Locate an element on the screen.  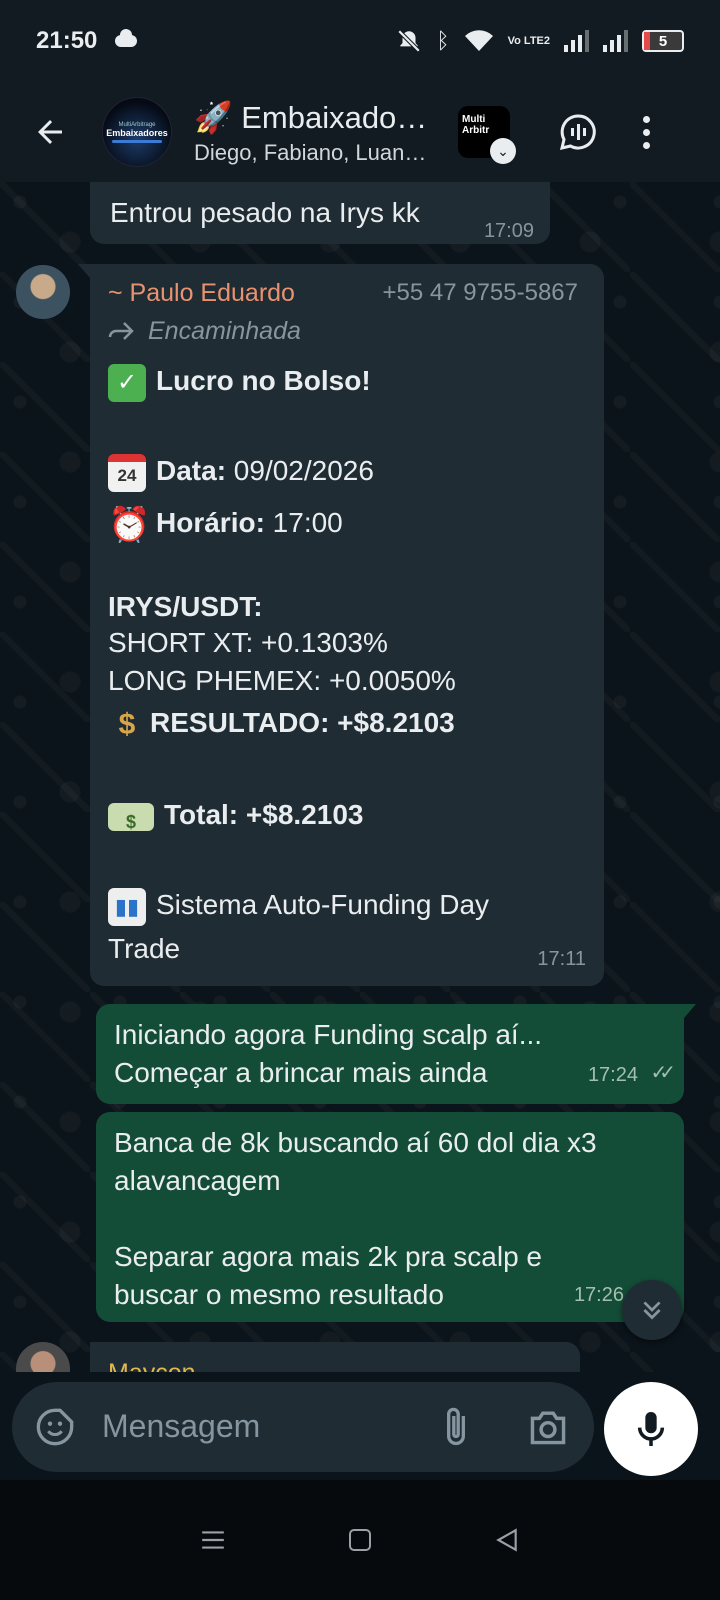
total: Total: +$8.2103 is located at coordinates (264, 814).